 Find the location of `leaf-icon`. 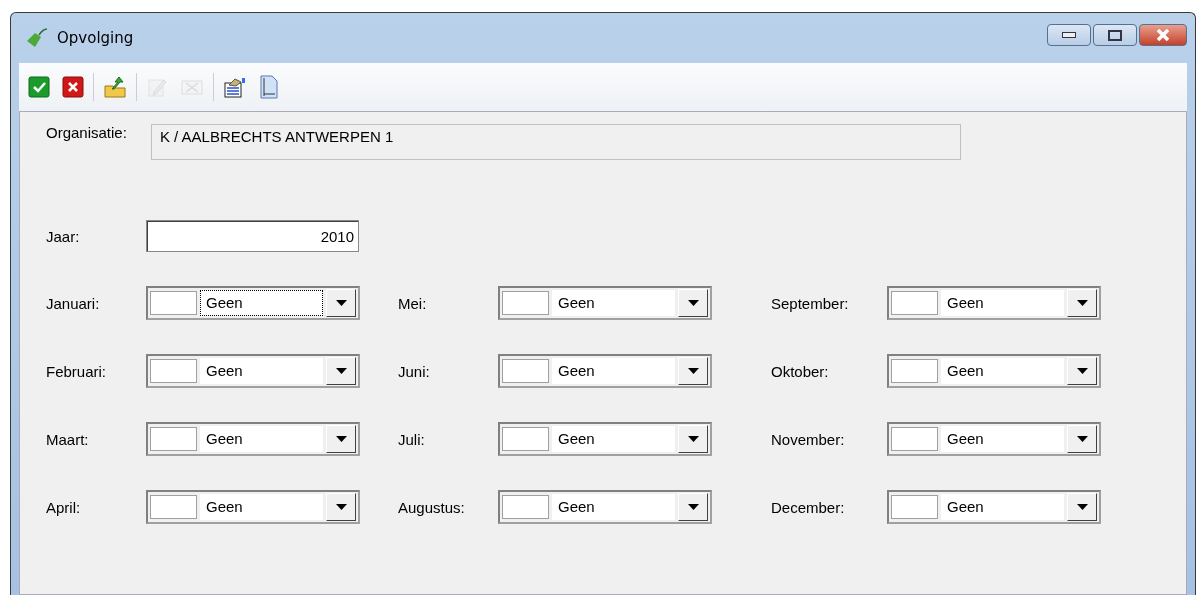

leaf-icon is located at coordinates (37, 38).